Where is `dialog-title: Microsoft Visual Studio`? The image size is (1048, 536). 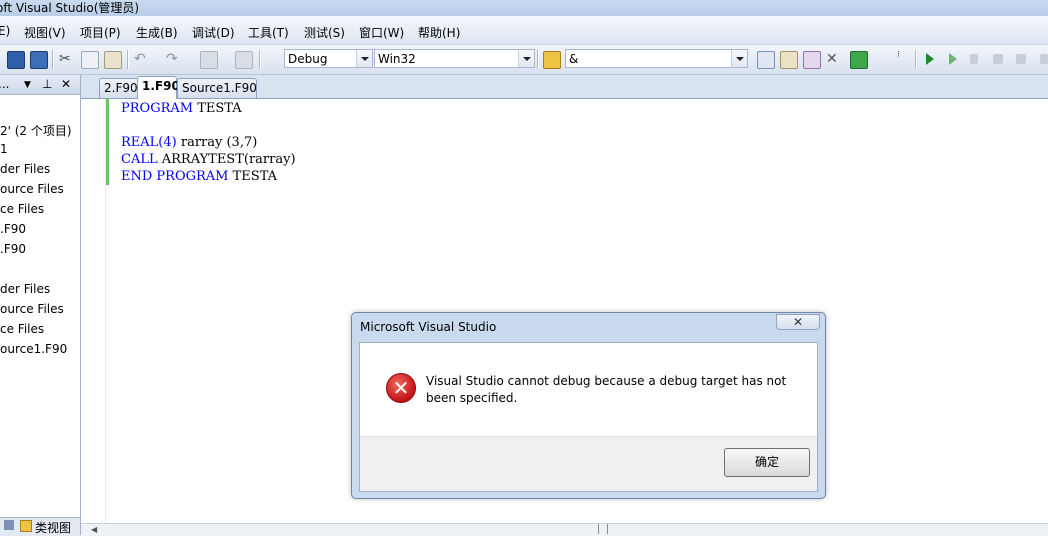 dialog-title: Microsoft Visual Studio is located at coordinates (428, 327).